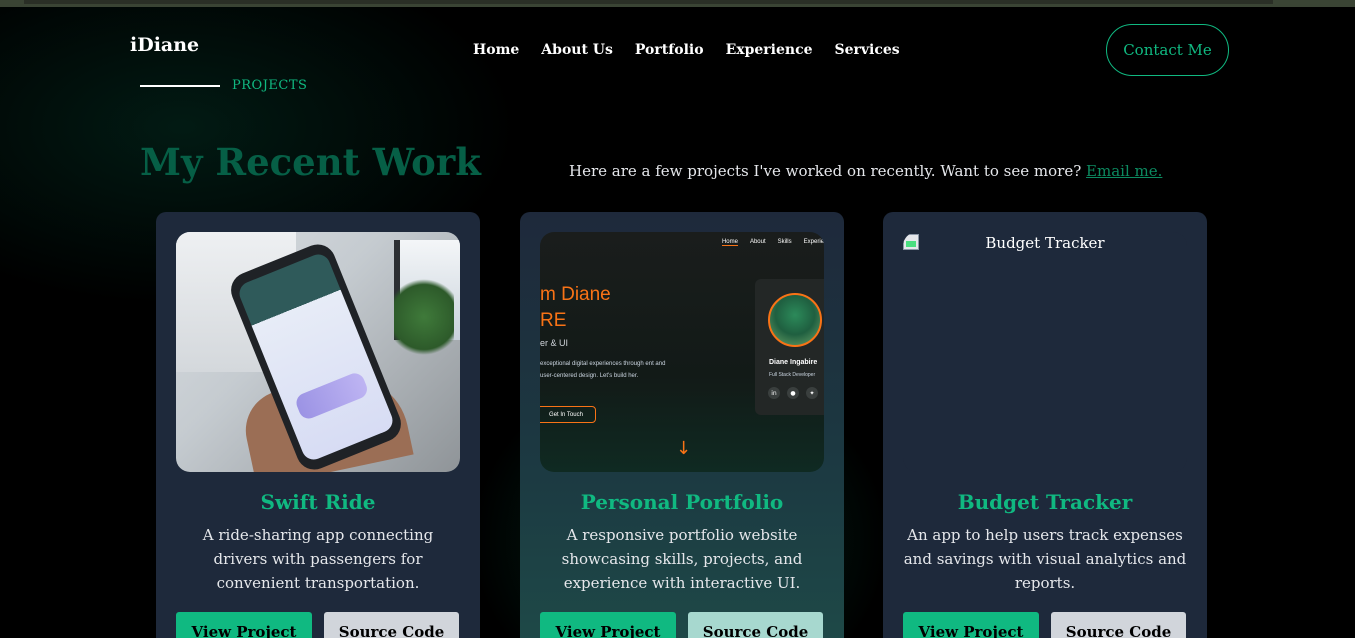  I want to click on project-image-budget-tracker: Budget Tracker, so click(1045, 352).